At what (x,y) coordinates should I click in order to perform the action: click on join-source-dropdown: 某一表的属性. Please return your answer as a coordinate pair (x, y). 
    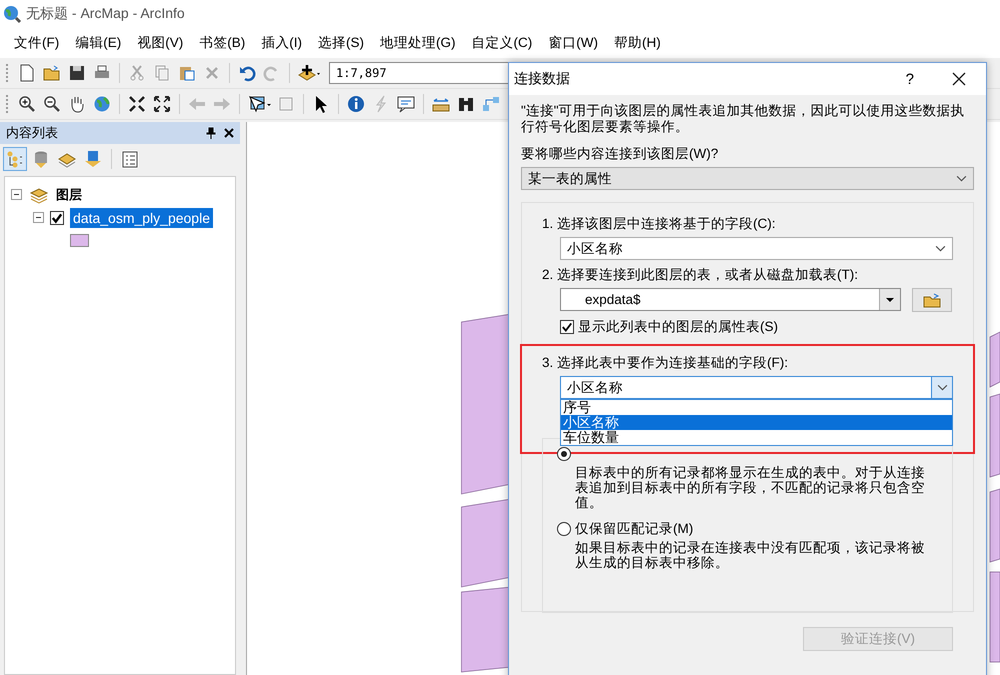
    Looking at the image, I should click on (747, 178).